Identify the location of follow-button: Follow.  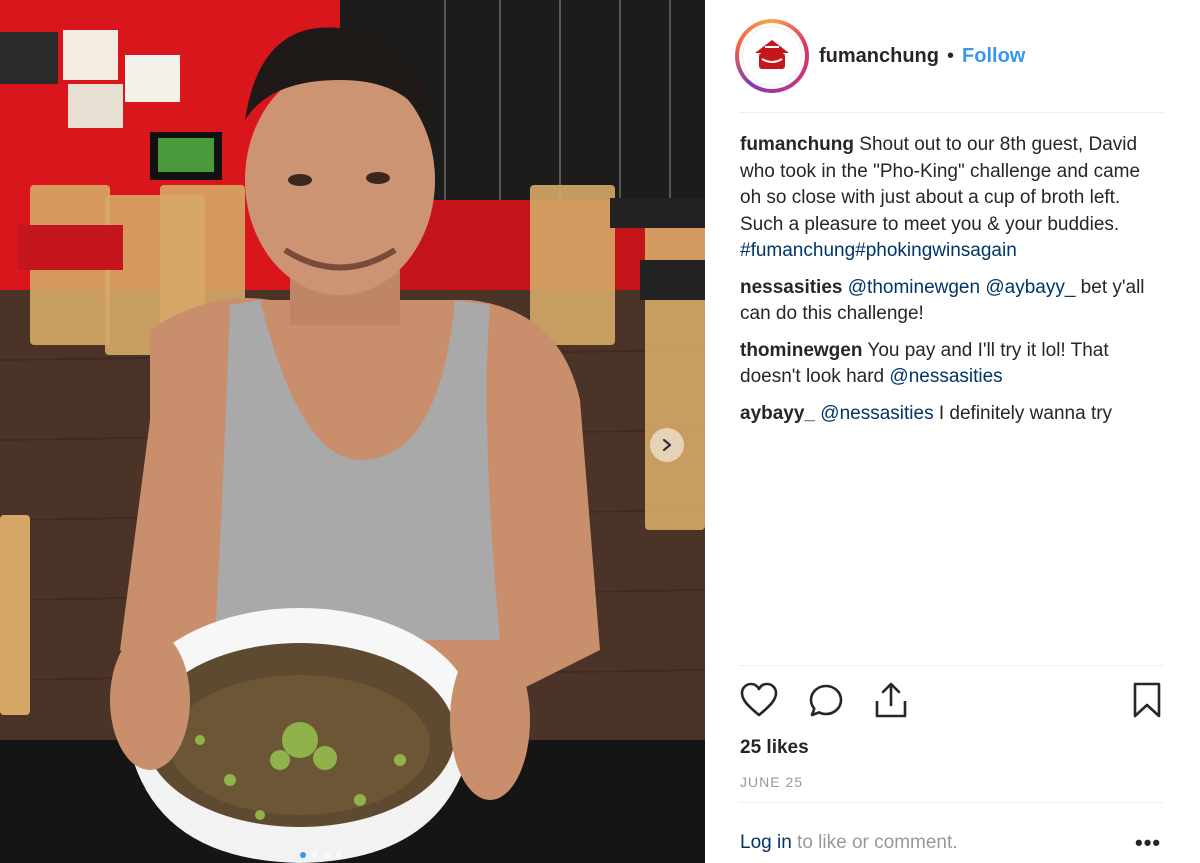
(993, 56).